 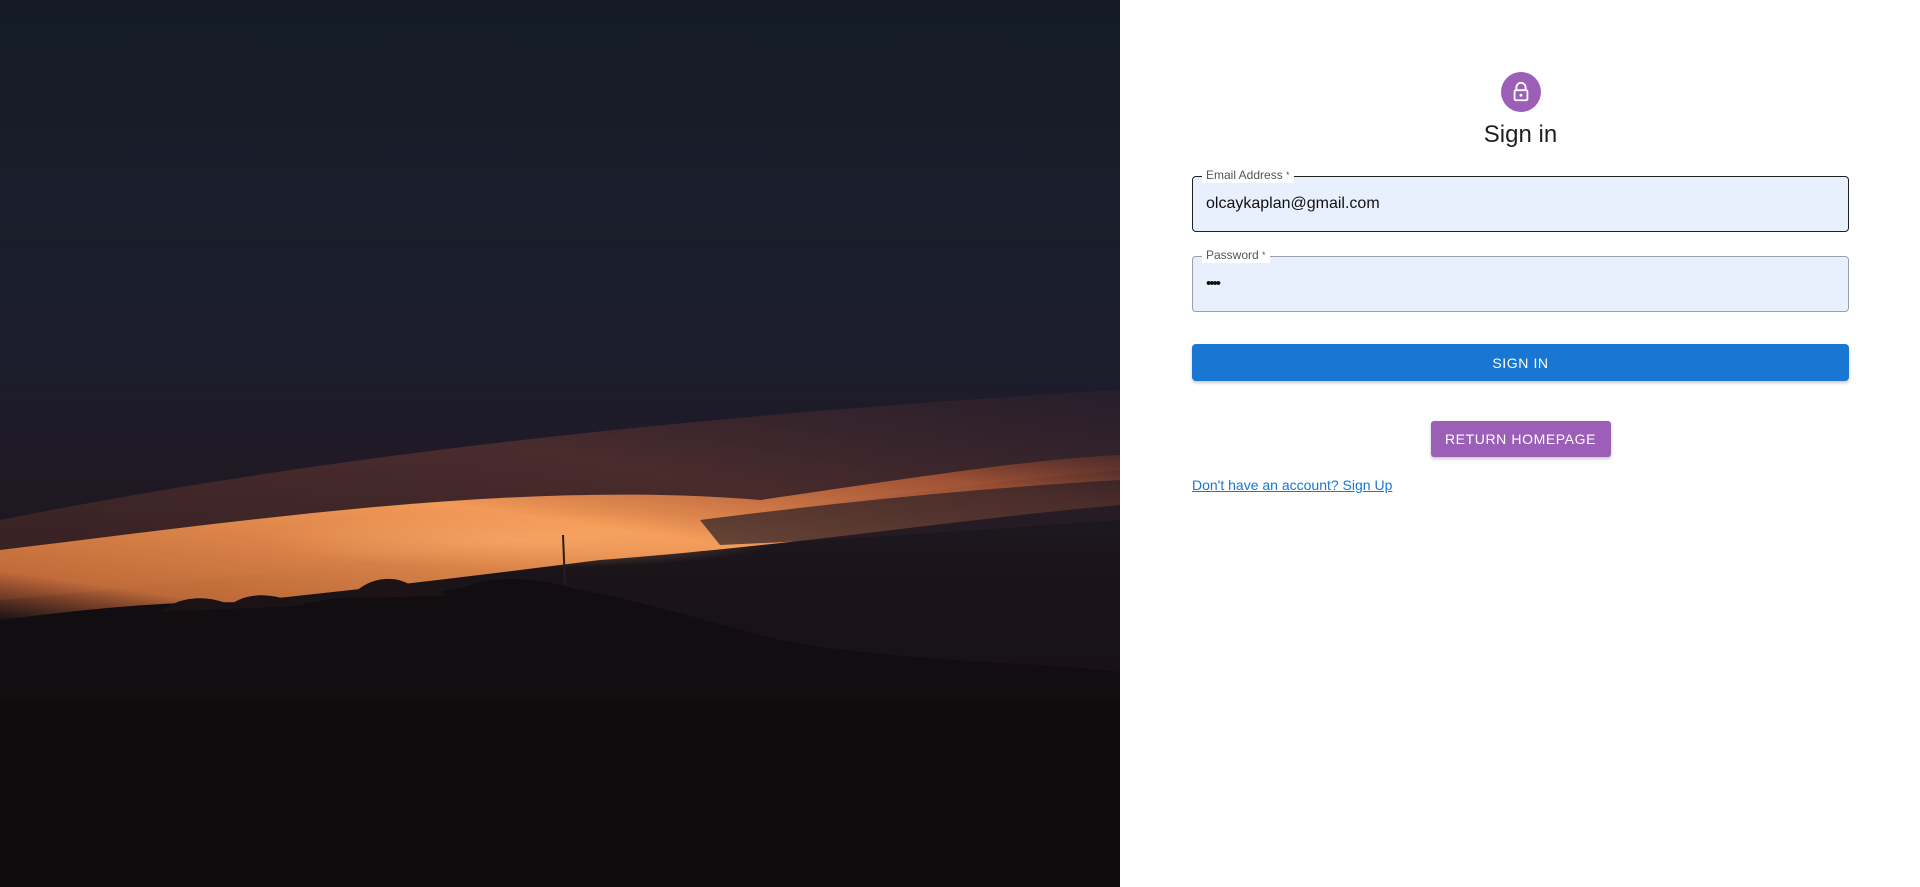 What do you see at coordinates (1288, 175) in the screenshot?
I see `email-required-mark: *` at bounding box center [1288, 175].